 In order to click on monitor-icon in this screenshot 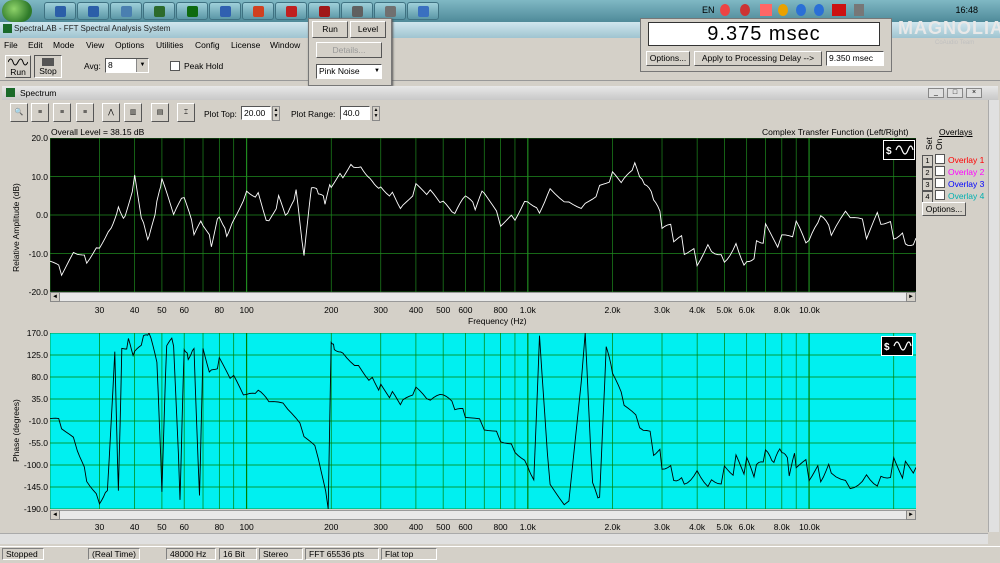, I will do `click(192, 11)`.